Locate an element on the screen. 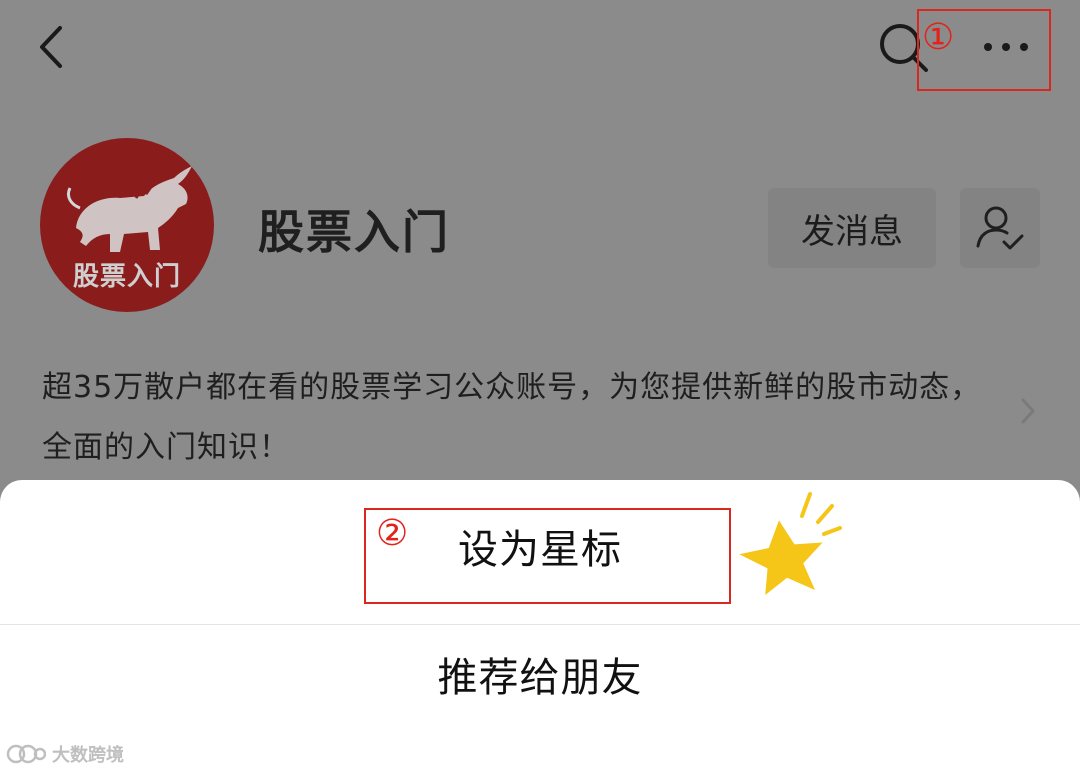  user-check-icon is located at coordinates (1000, 228).